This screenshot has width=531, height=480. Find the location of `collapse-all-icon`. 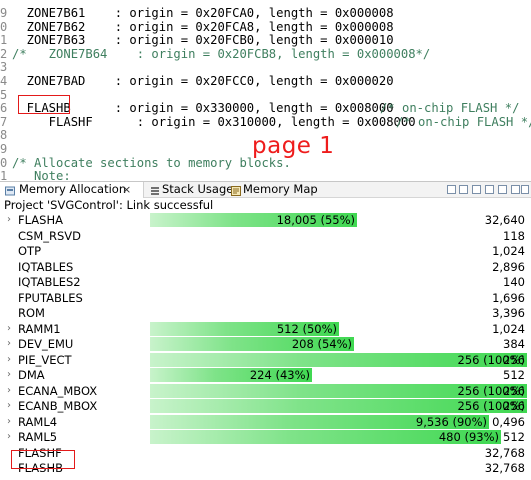

collapse-all-icon is located at coordinates (451, 189).